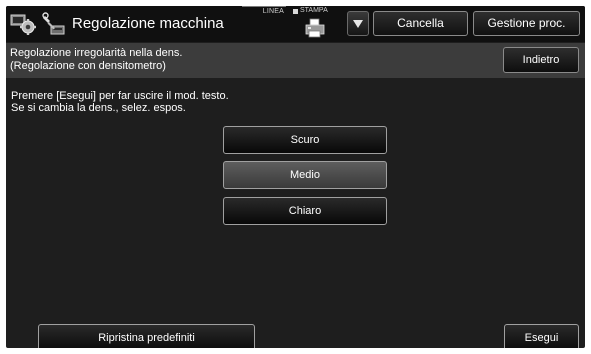 The width and height of the screenshot is (591, 354). What do you see at coordinates (305, 140) in the screenshot?
I see `density-dark-button: Scuro` at bounding box center [305, 140].